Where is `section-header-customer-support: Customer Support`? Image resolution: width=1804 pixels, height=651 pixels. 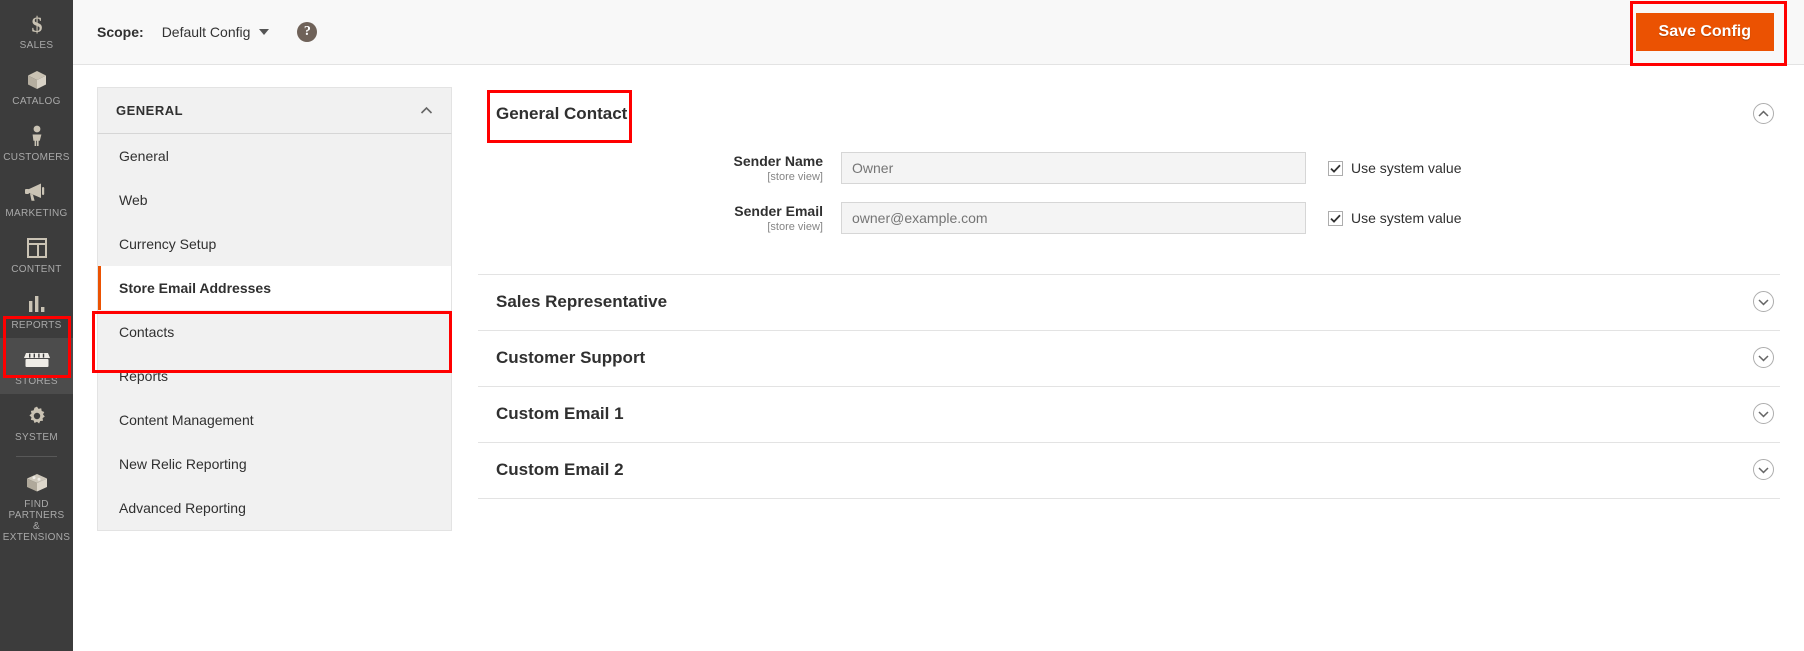 section-header-customer-support: Customer Support is located at coordinates (1129, 358).